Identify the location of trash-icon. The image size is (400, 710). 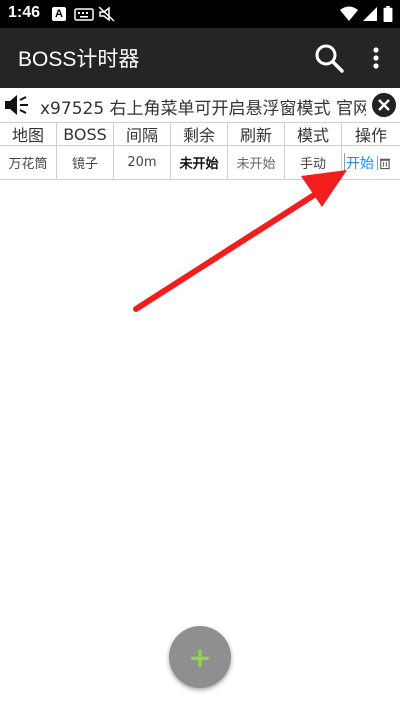
(384, 162).